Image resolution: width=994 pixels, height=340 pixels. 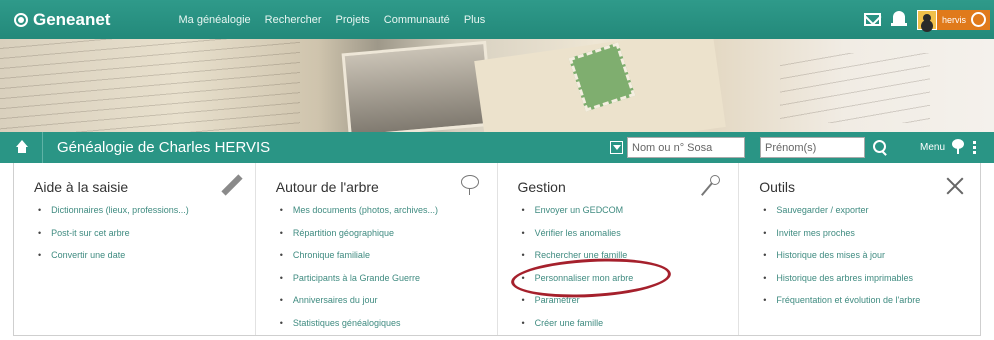 I want to click on mail-icon, so click(x=872, y=19).